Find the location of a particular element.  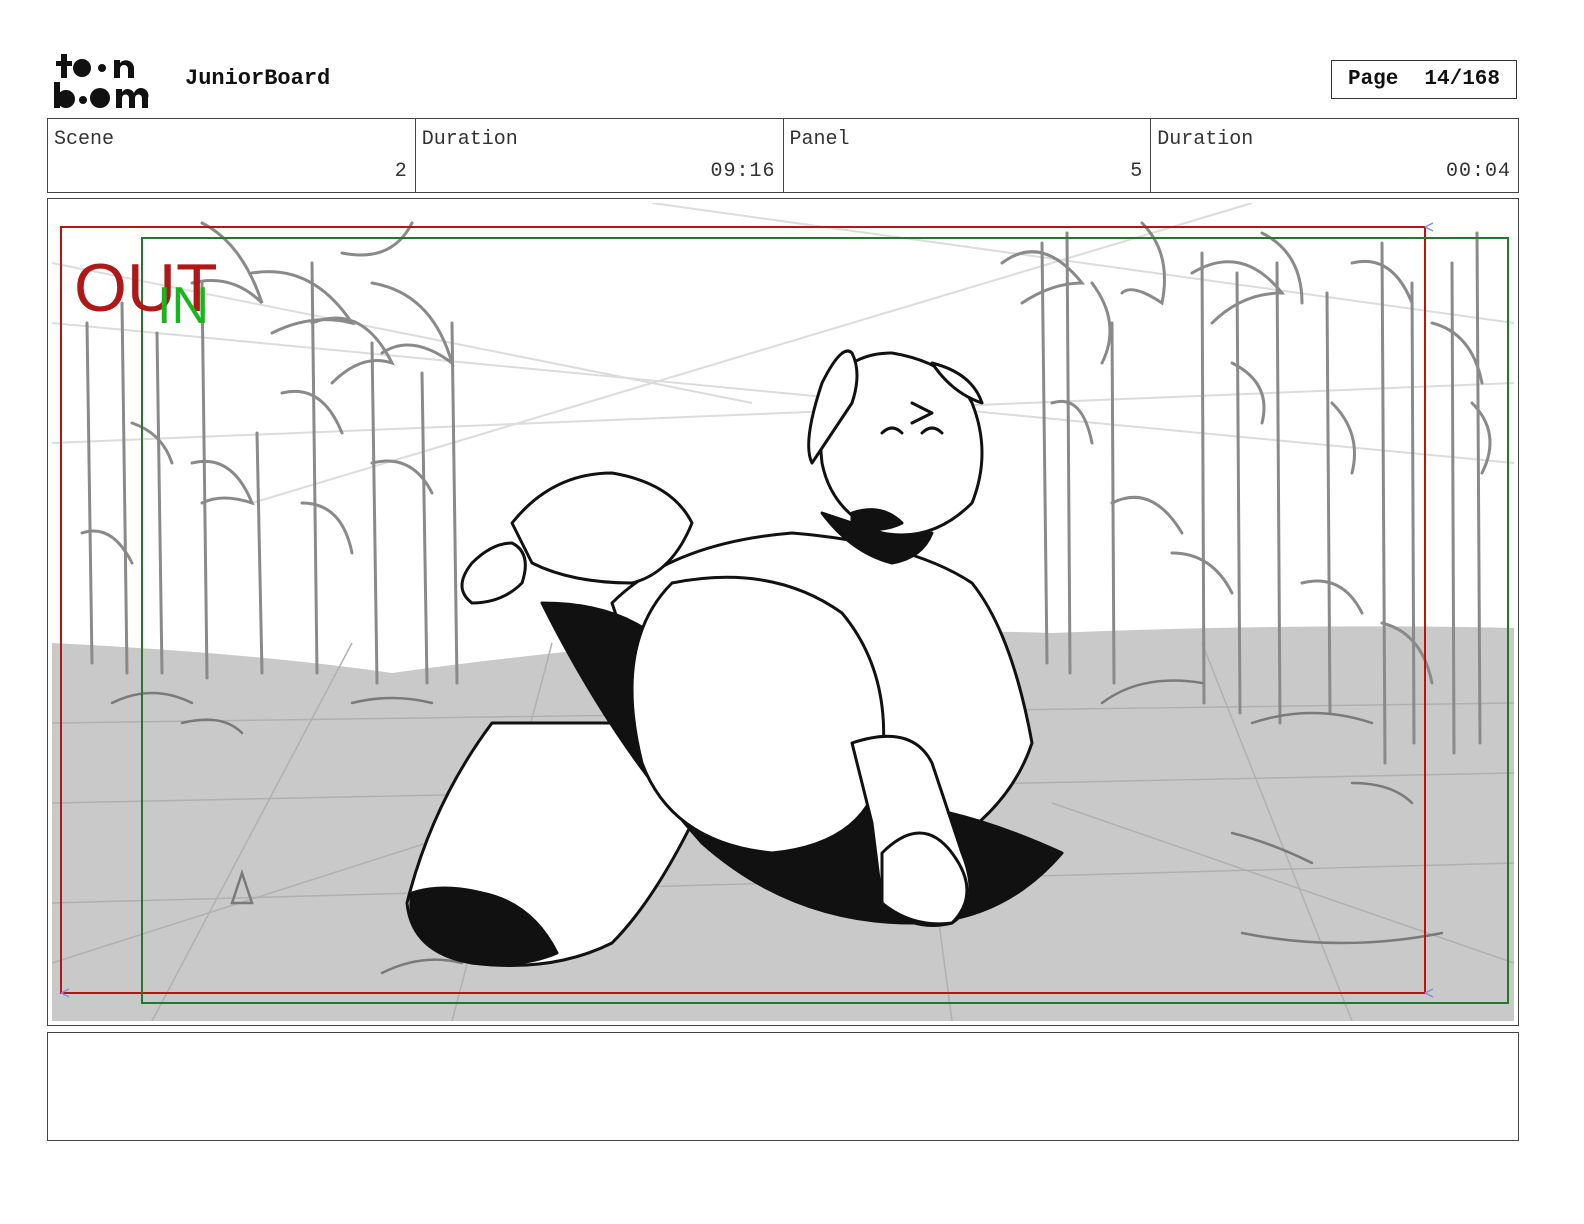

scene-label: Scene is located at coordinates (84, 139).